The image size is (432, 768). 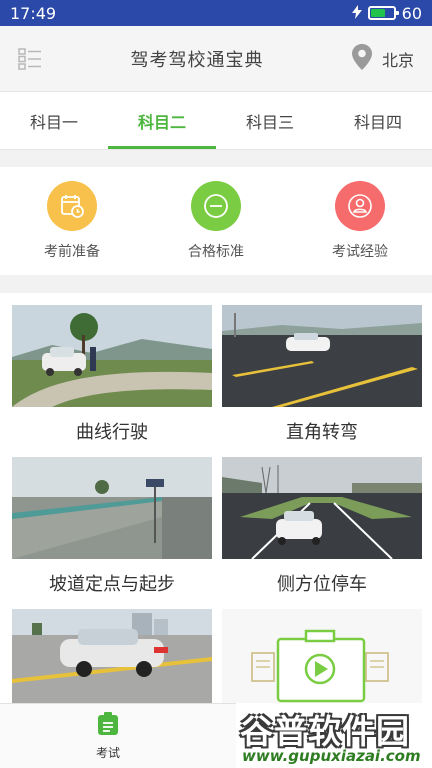 What do you see at coordinates (33, 13) in the screenshot?
I see `status-time: 17:49` at bounding box center [33, 13].